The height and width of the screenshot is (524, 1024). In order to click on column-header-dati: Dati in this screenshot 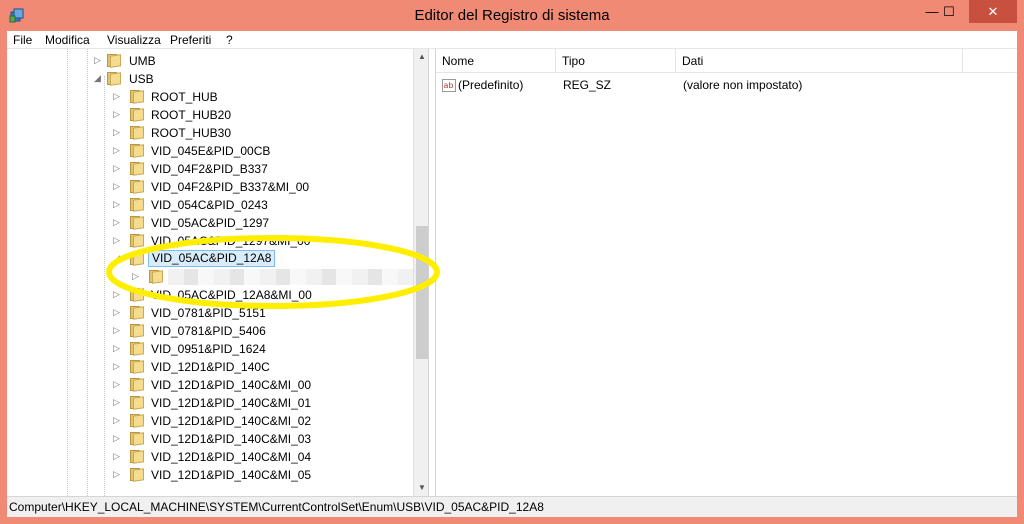, I will do `click(819, 61)`.